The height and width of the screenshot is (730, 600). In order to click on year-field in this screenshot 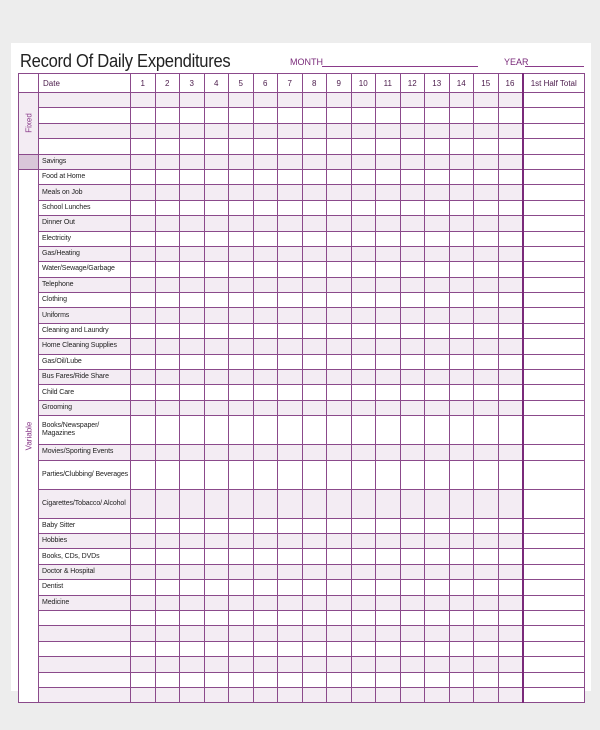, I will do `click(554, 66)`.